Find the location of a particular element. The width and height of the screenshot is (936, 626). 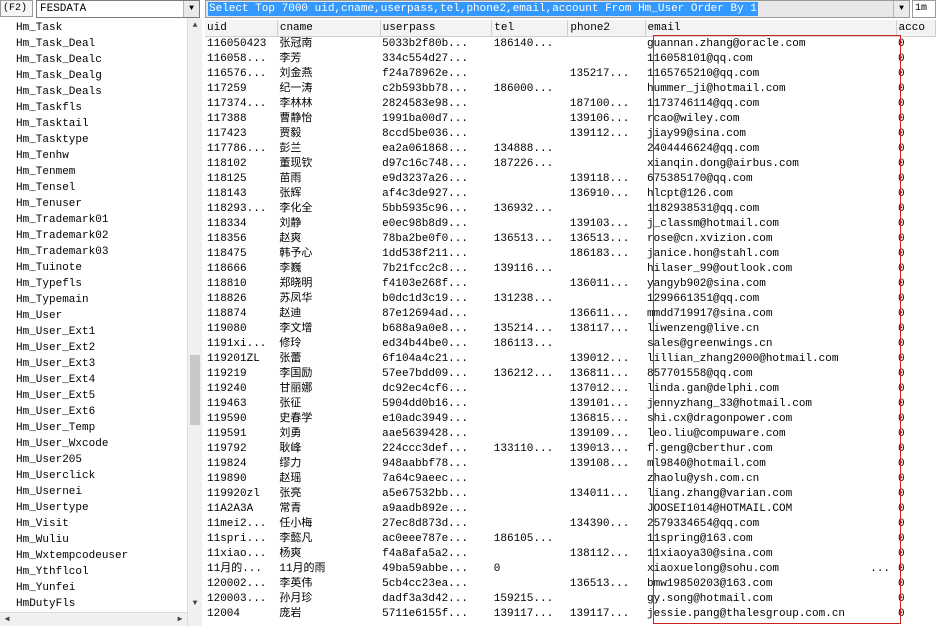

column-header-userpass: userpass is located at coordinates (436, 28).